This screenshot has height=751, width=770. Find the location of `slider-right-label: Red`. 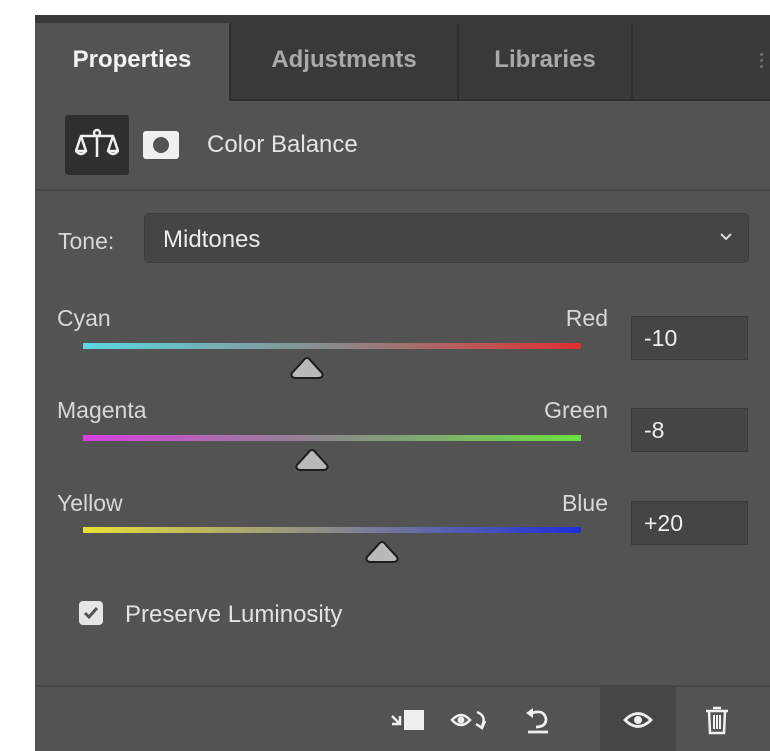

slider-right-label: Red is located at coordinates (586, 318).